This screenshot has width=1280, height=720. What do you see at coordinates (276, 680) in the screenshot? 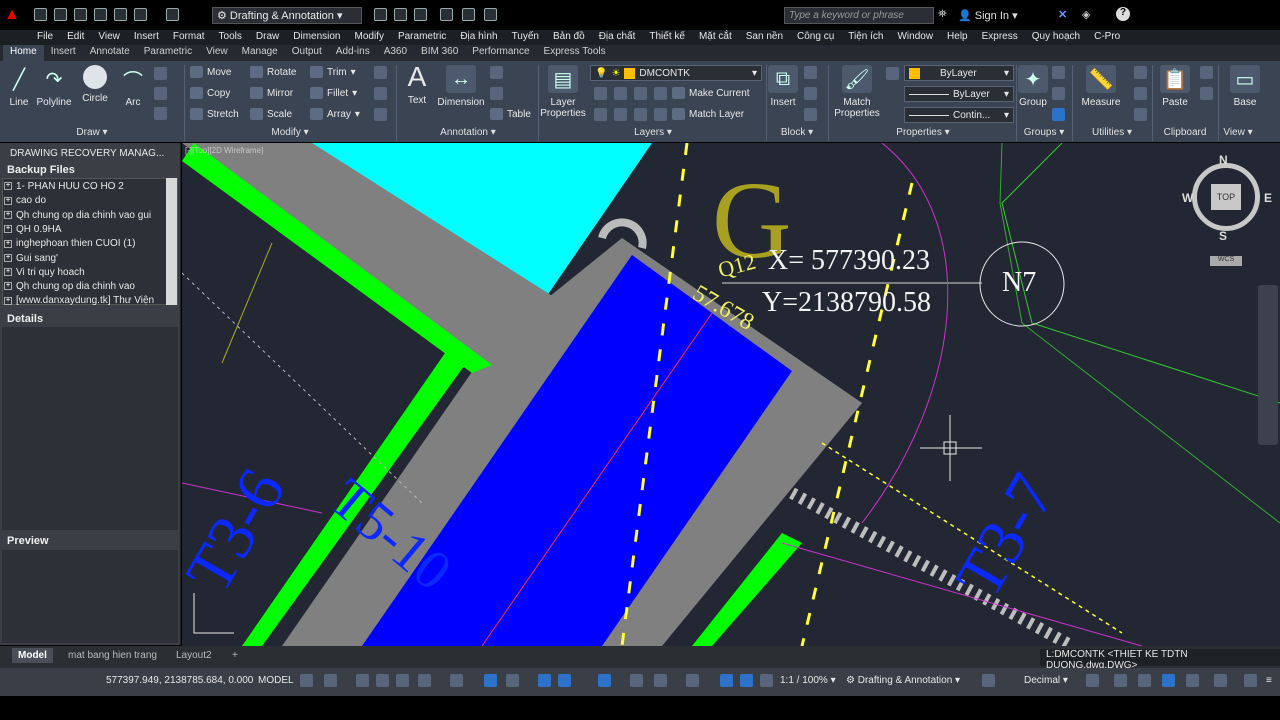
I see `model-space-button: MODEL` at bounding box center [276, 680].